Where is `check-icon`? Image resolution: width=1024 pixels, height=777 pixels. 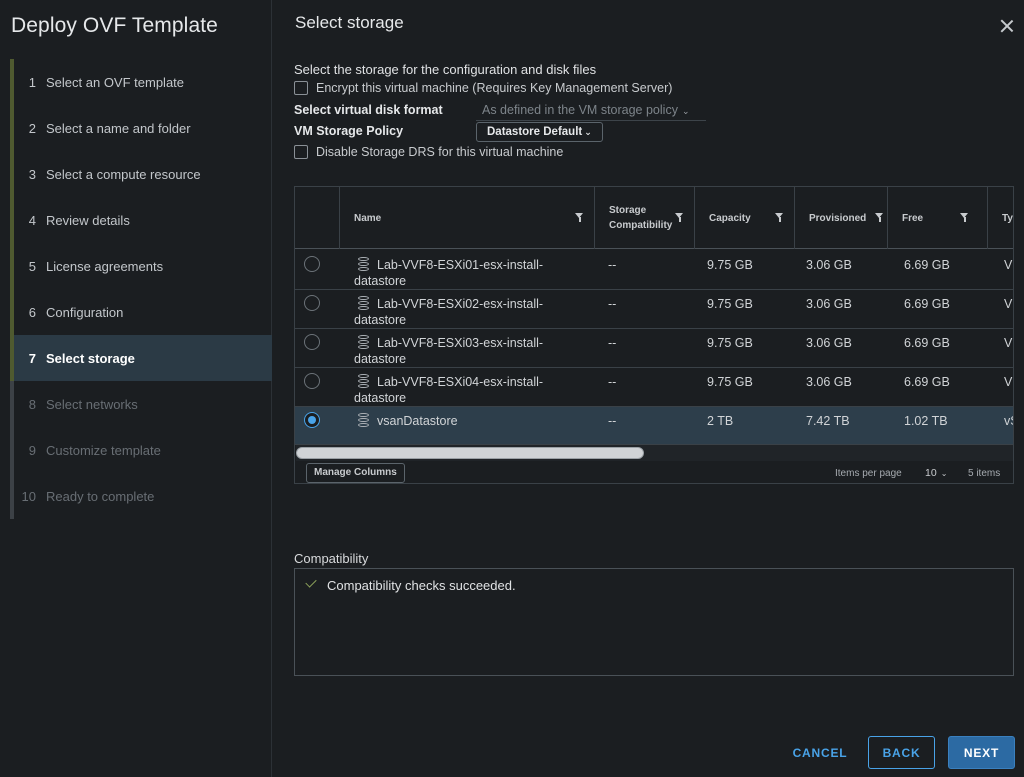
check-icon is located at coordinates (311, 582).